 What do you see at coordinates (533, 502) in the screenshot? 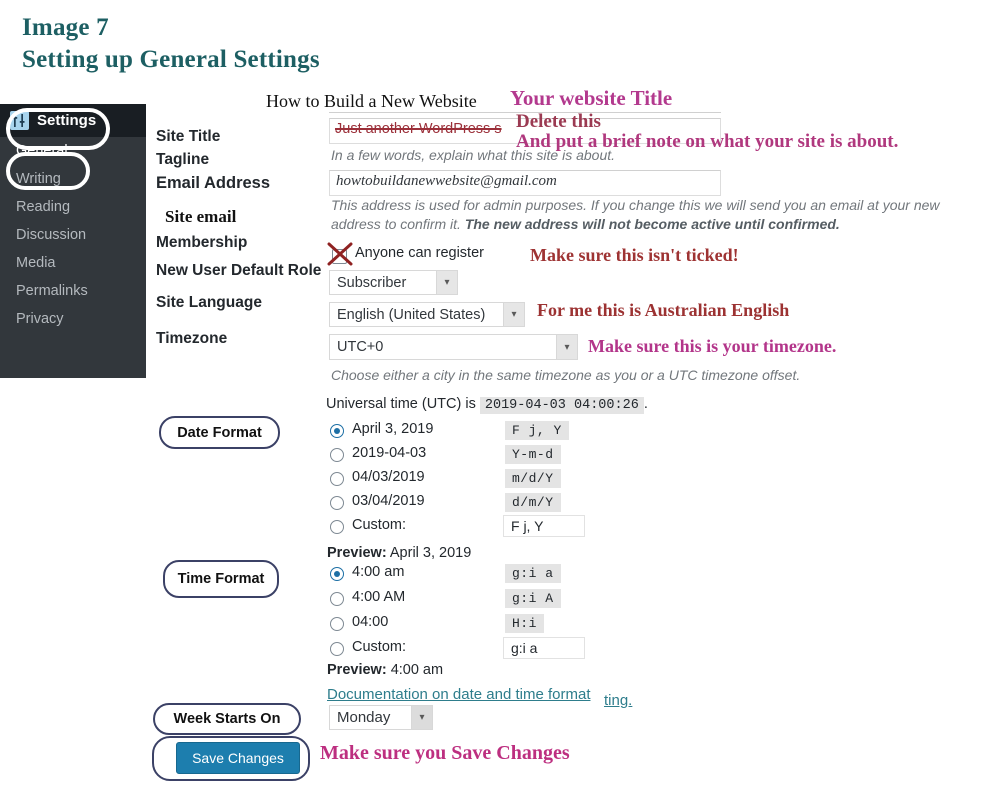
I see `date-format-code-3: d/m/Y` at bounding box center [533, 502].